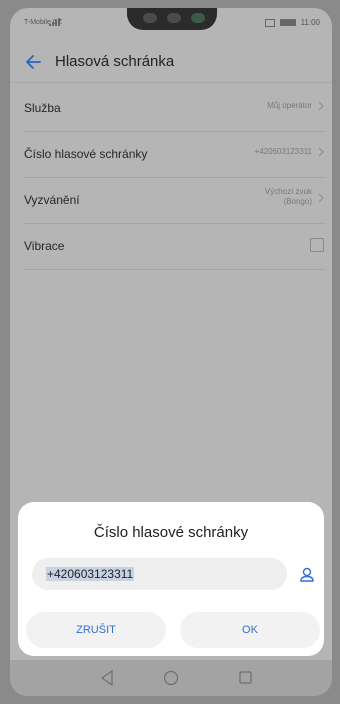 The height and width of the screenshot is (704, 340). I want to click on nav-home-icon, so click(171, 678).